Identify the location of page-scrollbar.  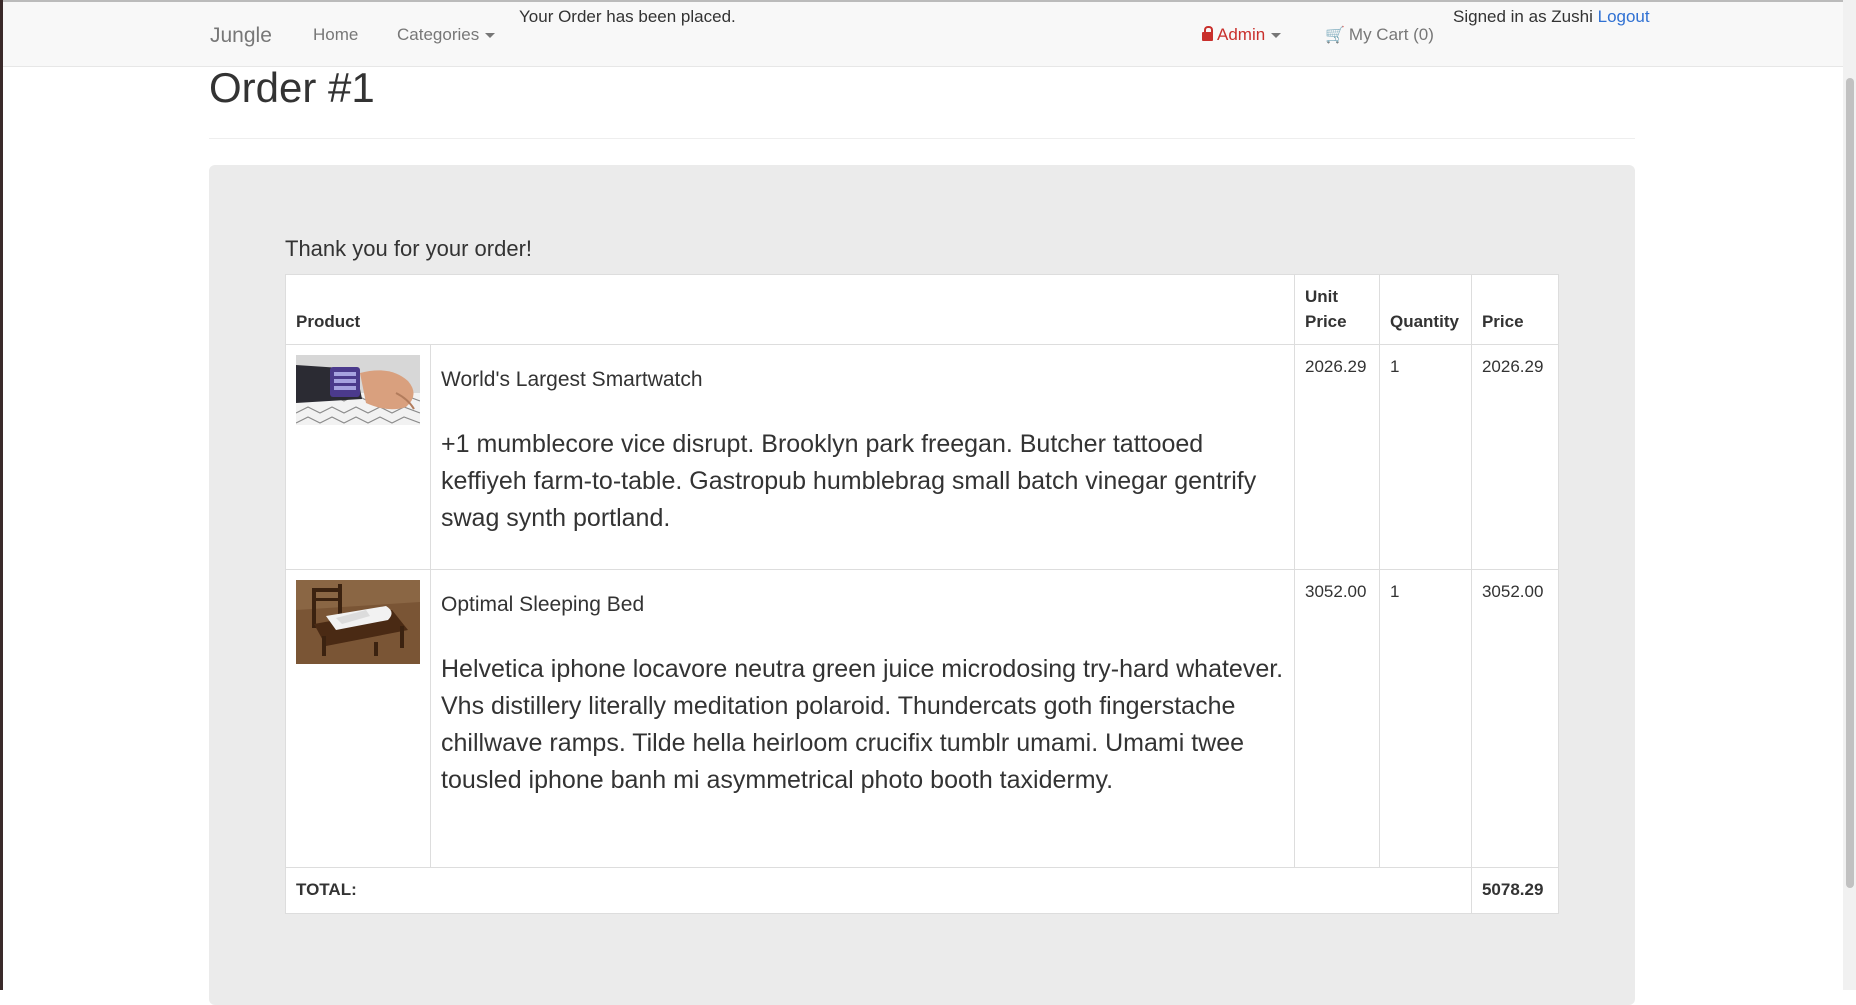
(1849, 495).